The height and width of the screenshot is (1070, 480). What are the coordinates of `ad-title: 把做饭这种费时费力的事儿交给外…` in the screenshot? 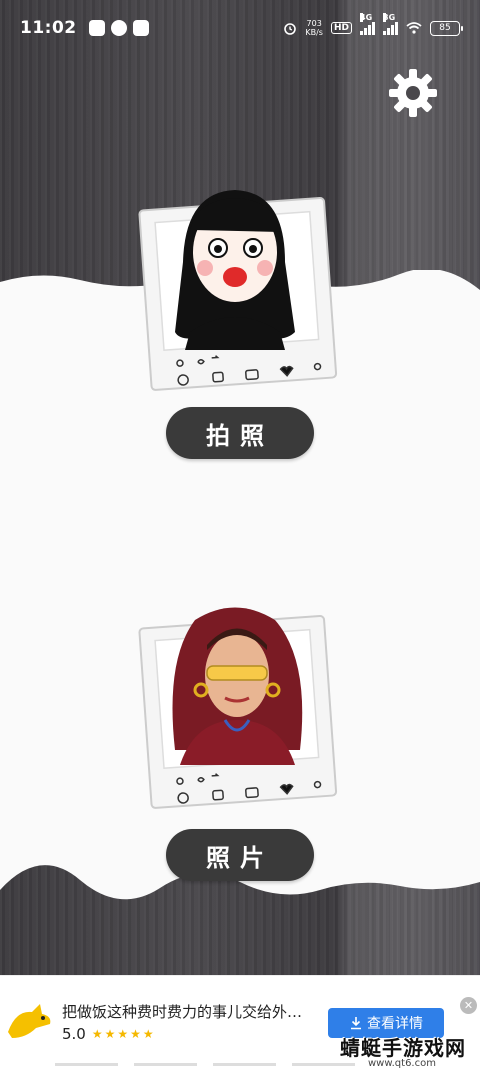 It's located at (193, 1011).